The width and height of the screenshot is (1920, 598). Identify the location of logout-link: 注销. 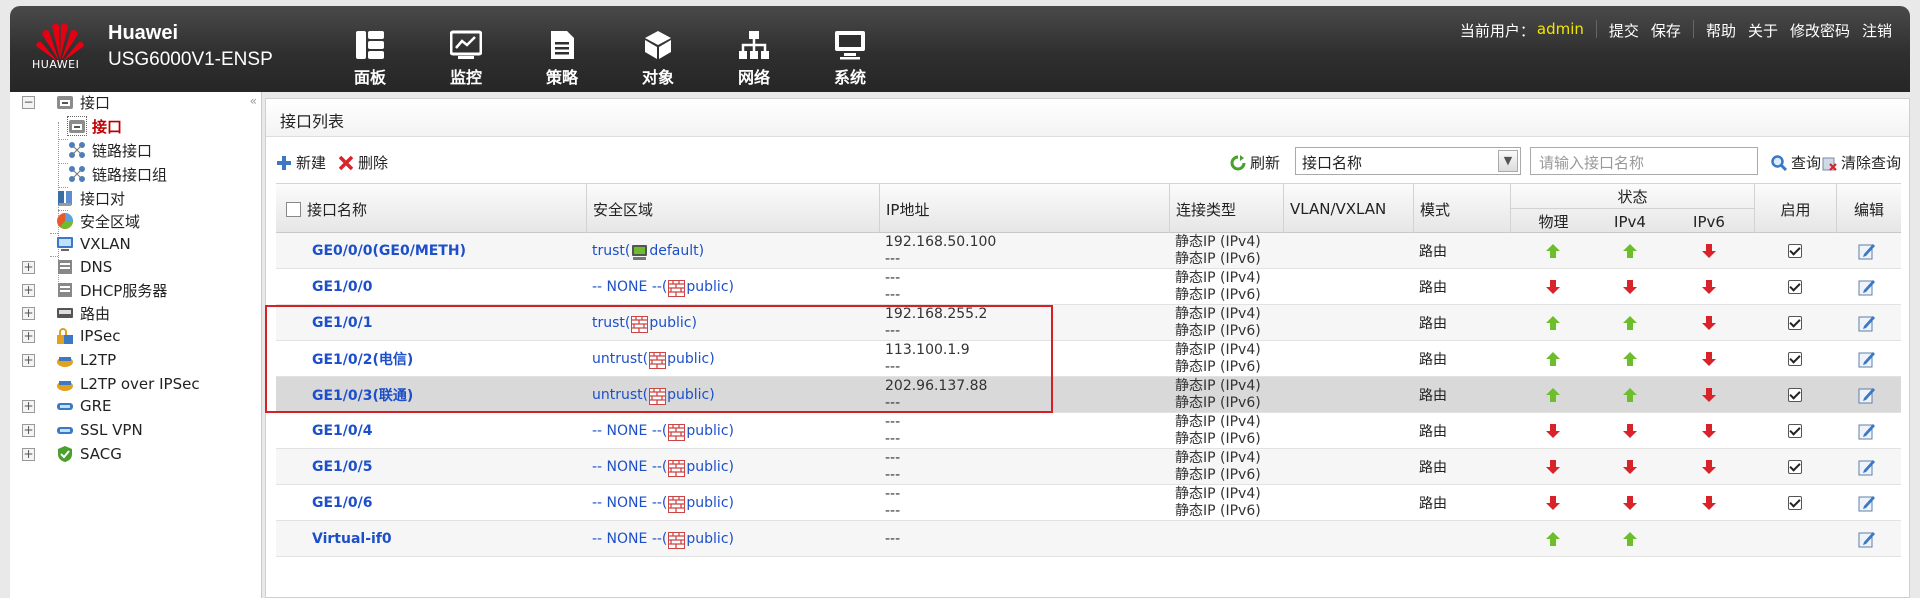
(1877, 30).